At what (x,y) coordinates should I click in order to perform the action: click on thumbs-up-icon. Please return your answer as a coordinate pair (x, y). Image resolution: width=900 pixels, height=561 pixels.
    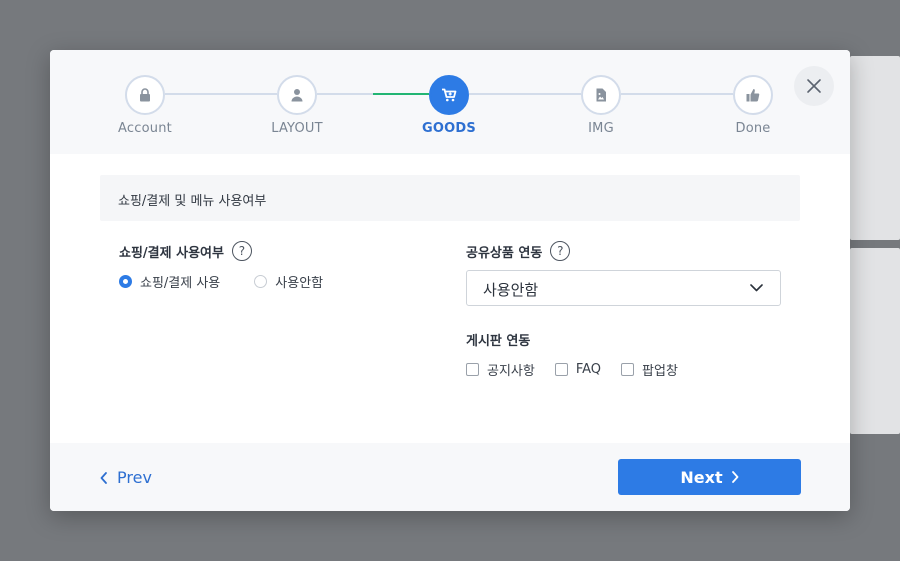
    Looking at the image, I should click on (753, 95).